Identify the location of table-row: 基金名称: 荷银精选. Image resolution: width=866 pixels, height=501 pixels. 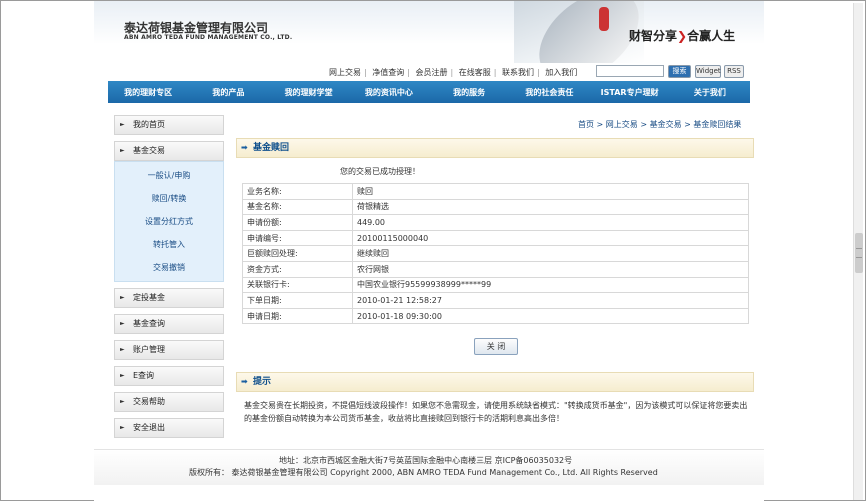
(495, 207).